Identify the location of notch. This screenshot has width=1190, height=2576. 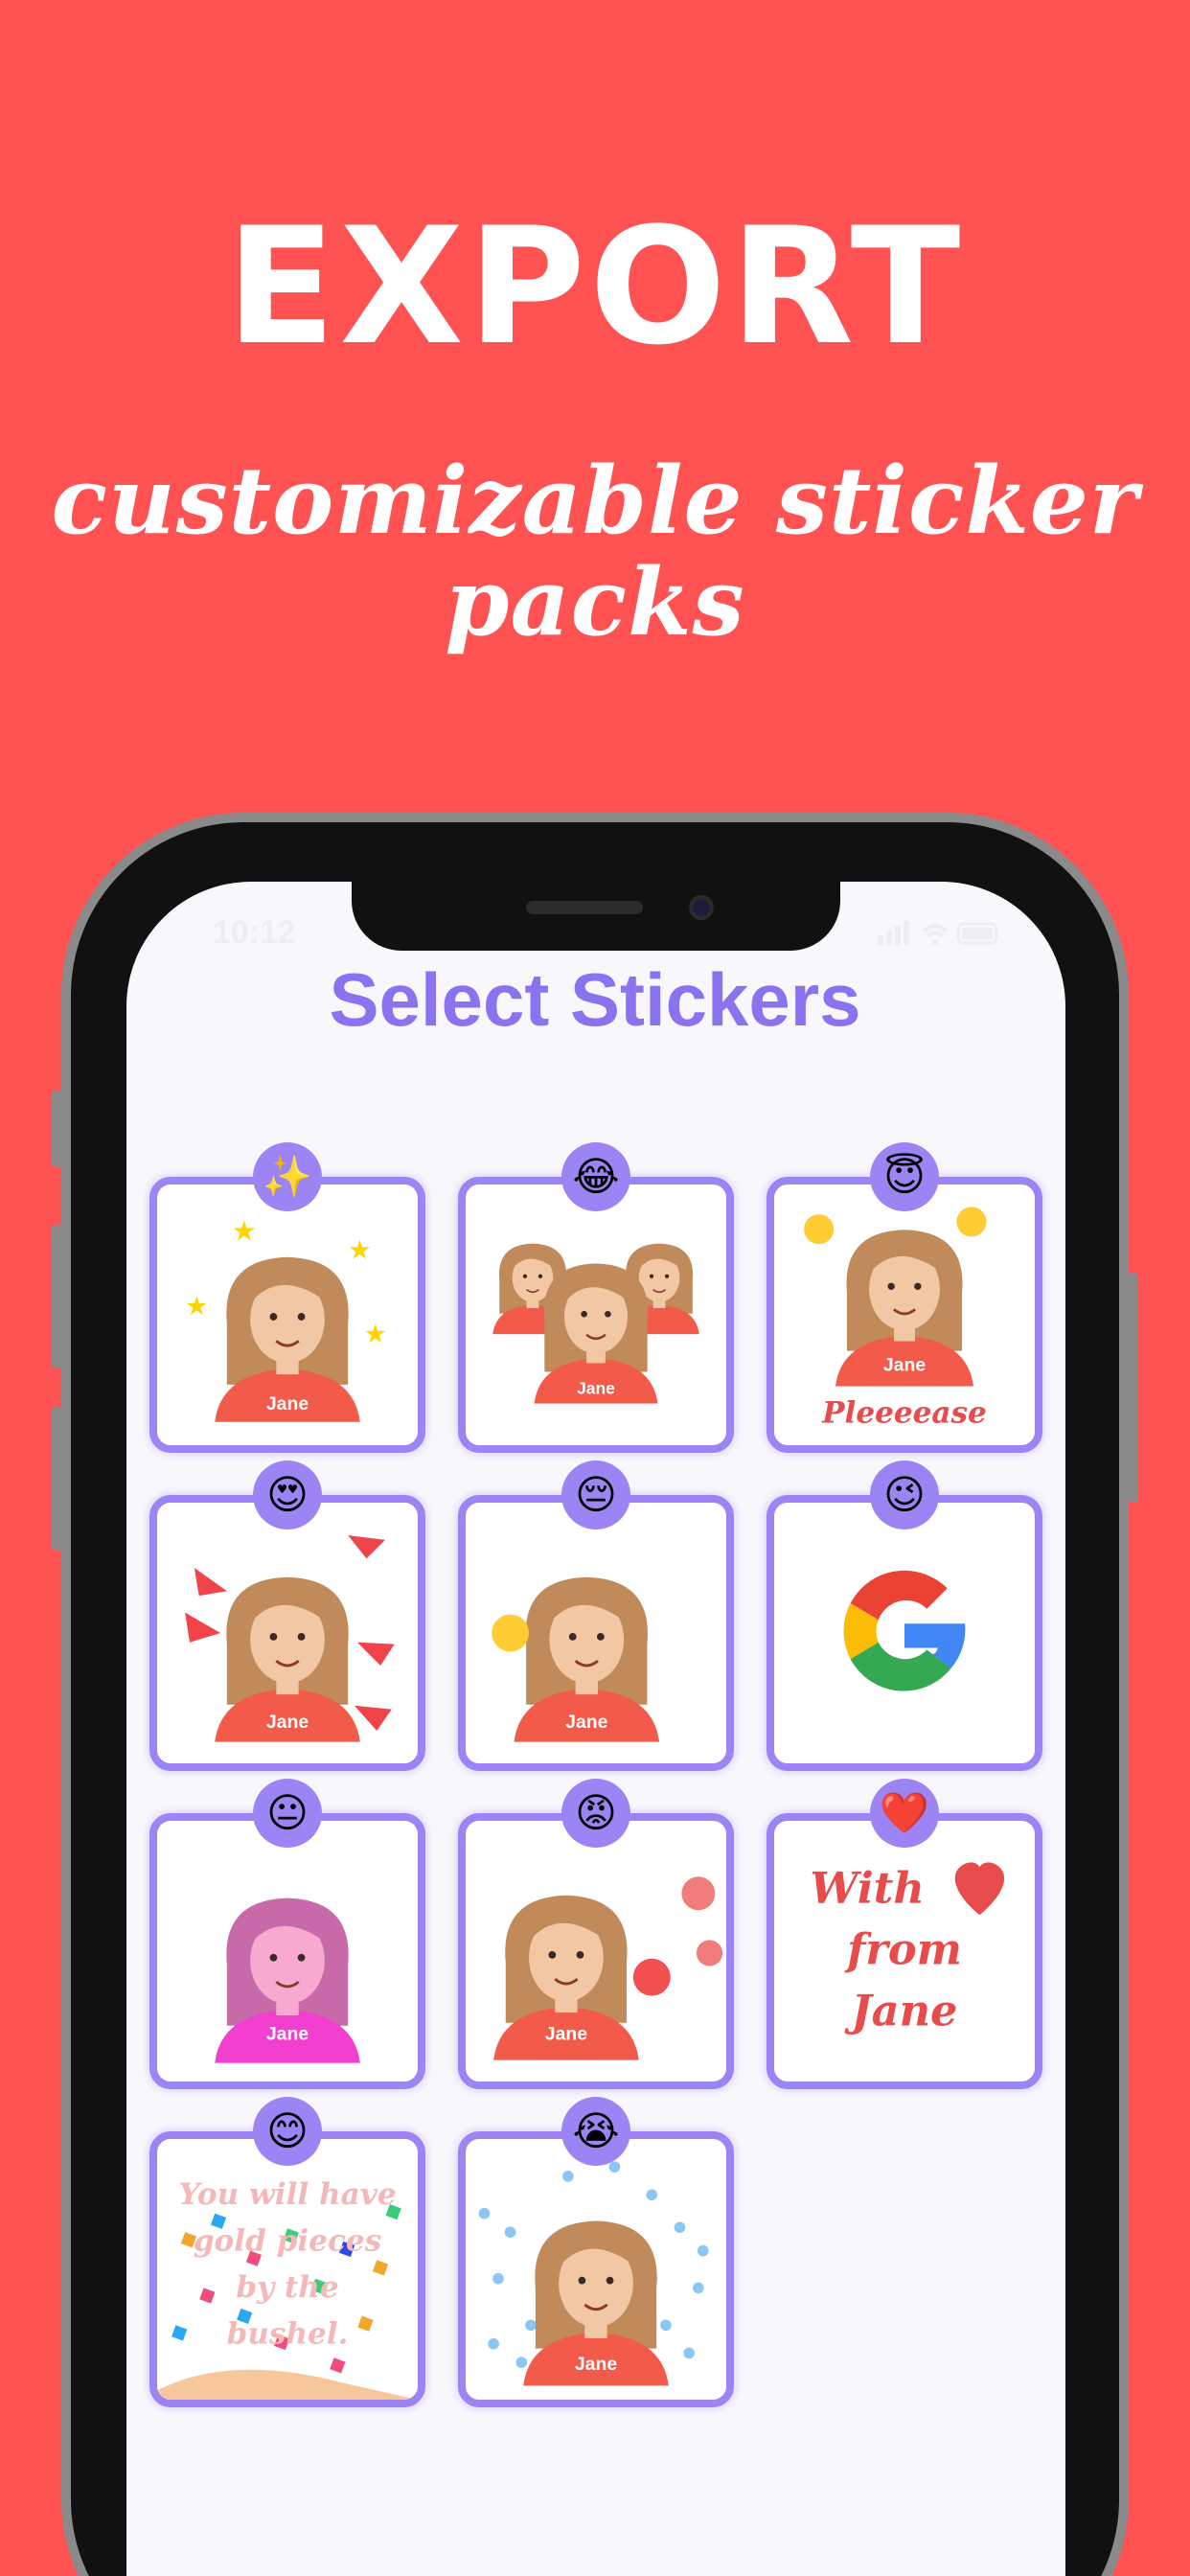
(596, 916).